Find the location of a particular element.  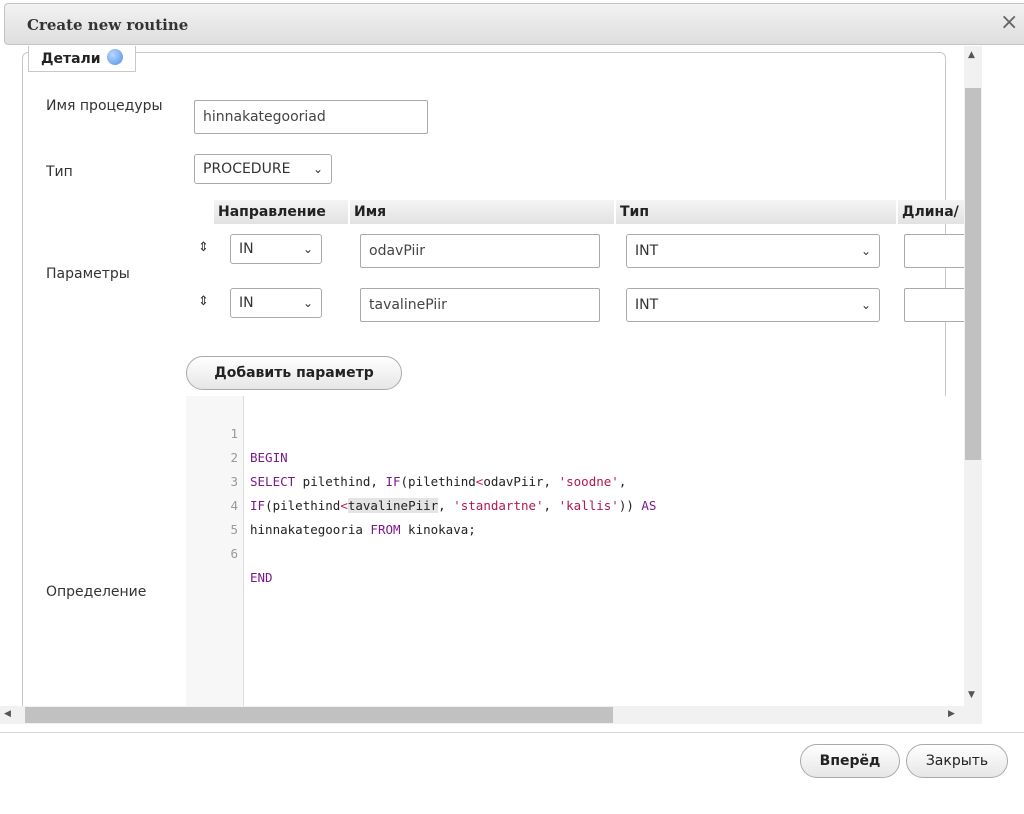

scroll-corner is located at coordinates (973, 715).